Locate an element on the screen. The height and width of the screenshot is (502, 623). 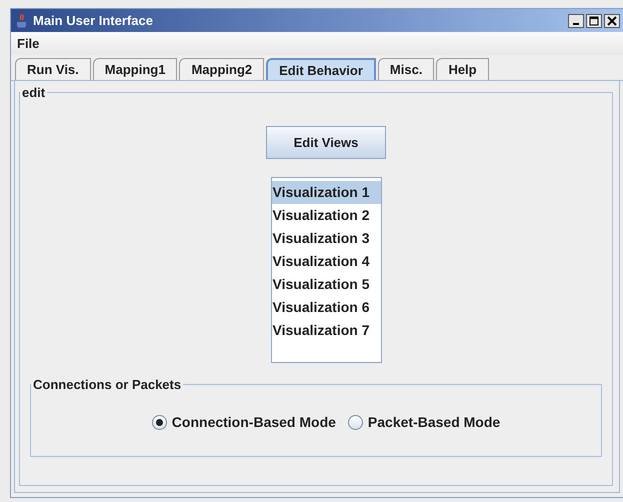
window-title: Main User Interface is located at coordinates (93, 20).